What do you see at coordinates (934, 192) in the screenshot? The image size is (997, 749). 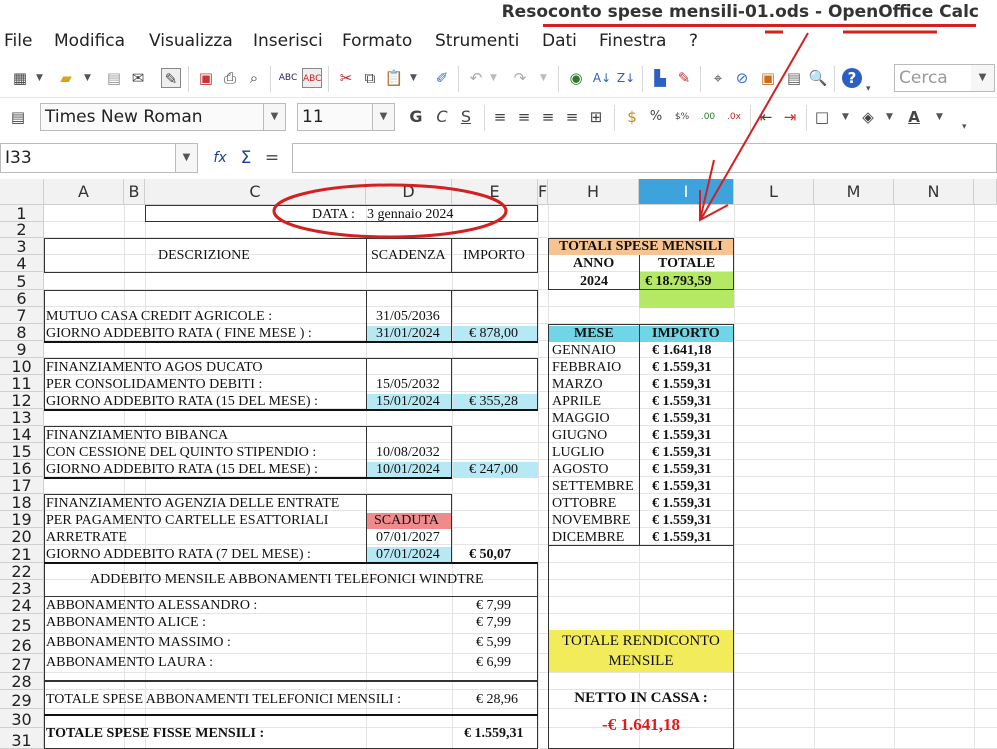 I see `col-header-n: N` at bounding box center [934, 192].